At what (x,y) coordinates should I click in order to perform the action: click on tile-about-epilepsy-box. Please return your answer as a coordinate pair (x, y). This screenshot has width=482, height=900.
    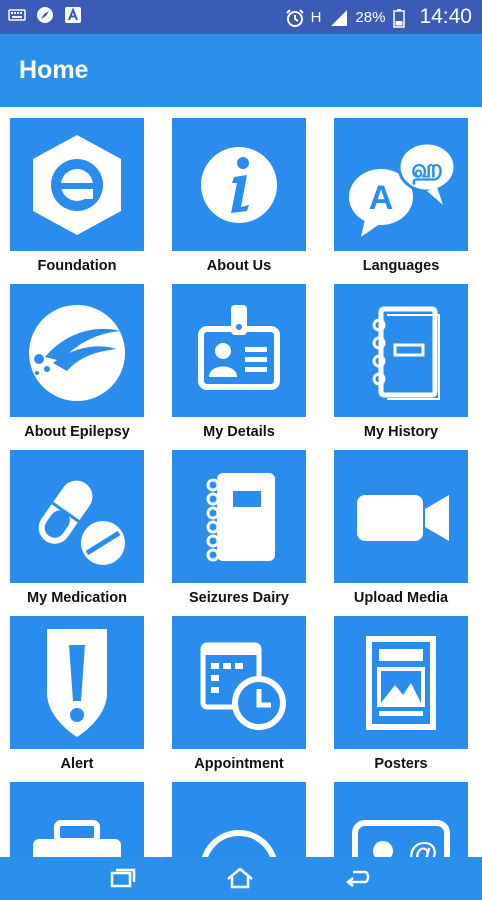
    Looking at the image, I should click on (77, 350).